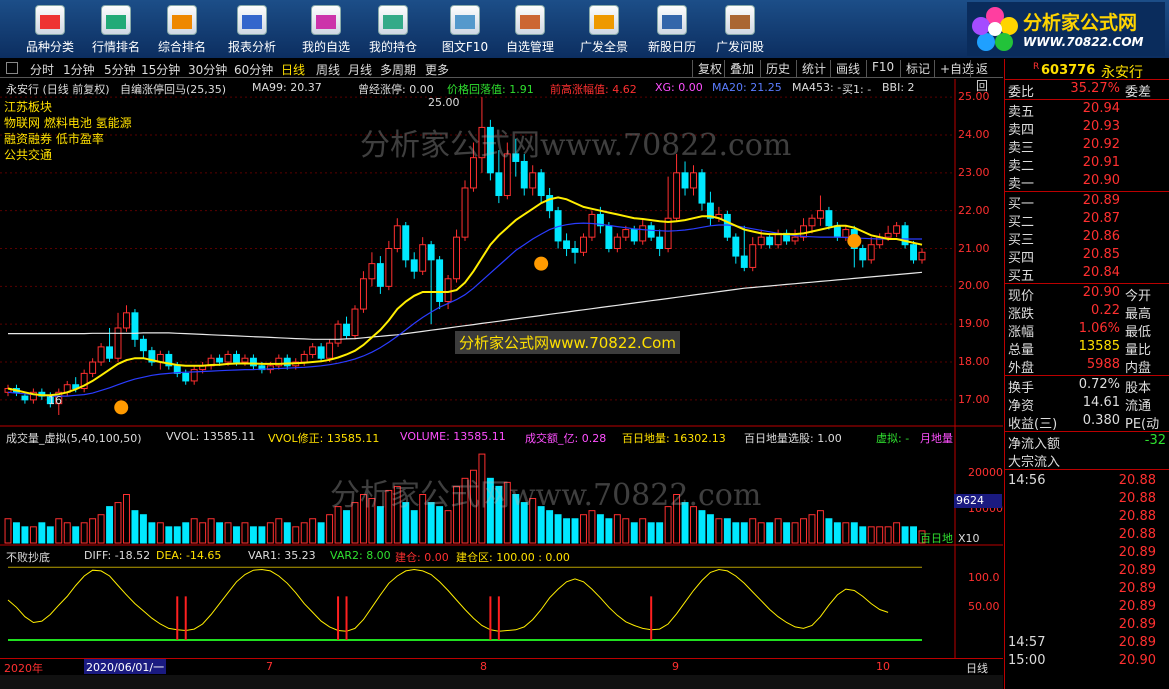 This screenshot has height=689, width=1169. Describe the element at coordinates (1087, 518) in the screenshot. I see `tick-row: 20.88` at that location.